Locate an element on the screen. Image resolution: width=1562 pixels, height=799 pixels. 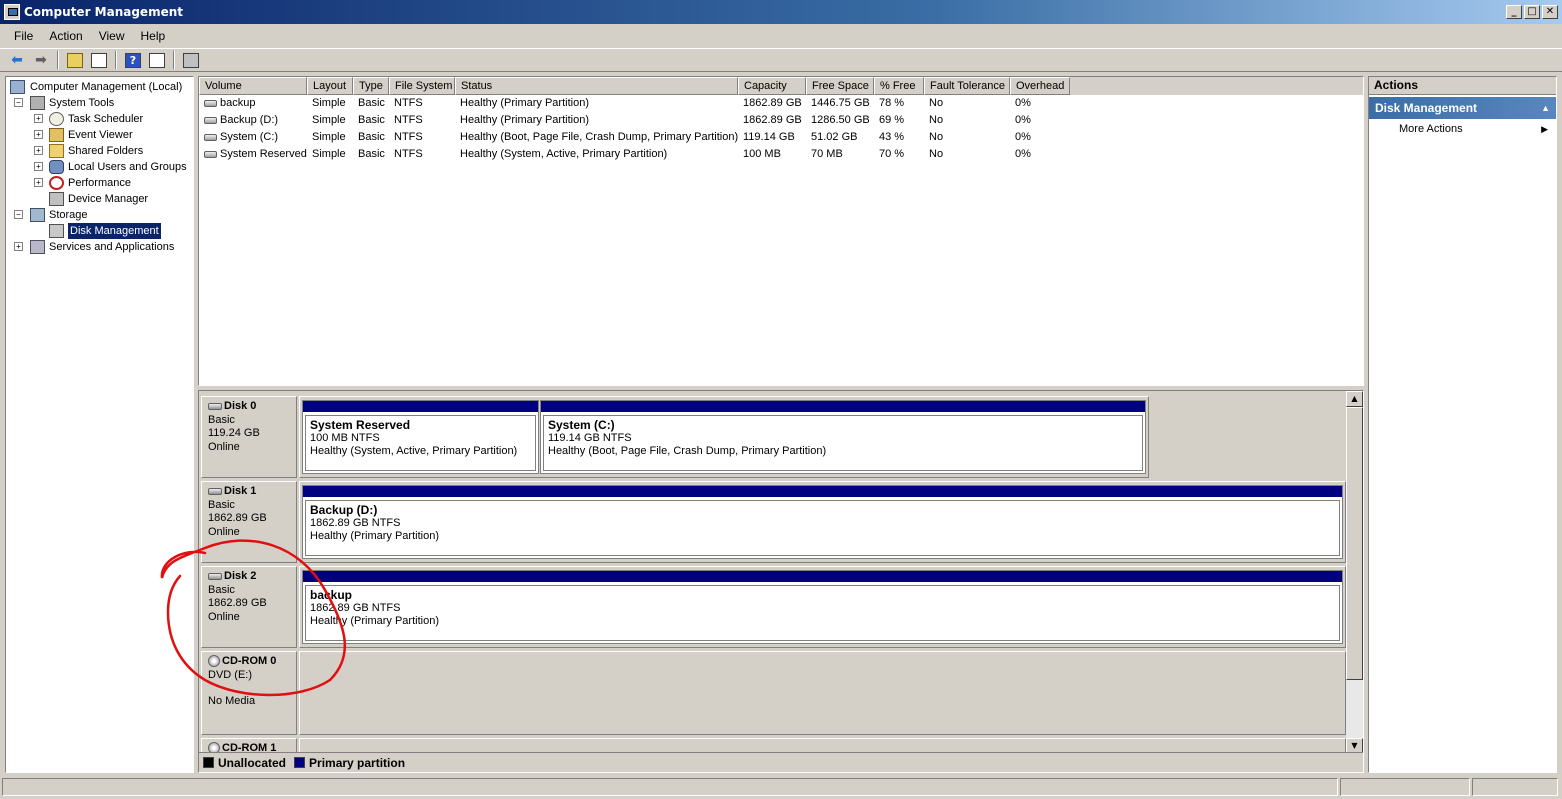
tree-item-performance: + Performance is located at coordinates (101, 183).